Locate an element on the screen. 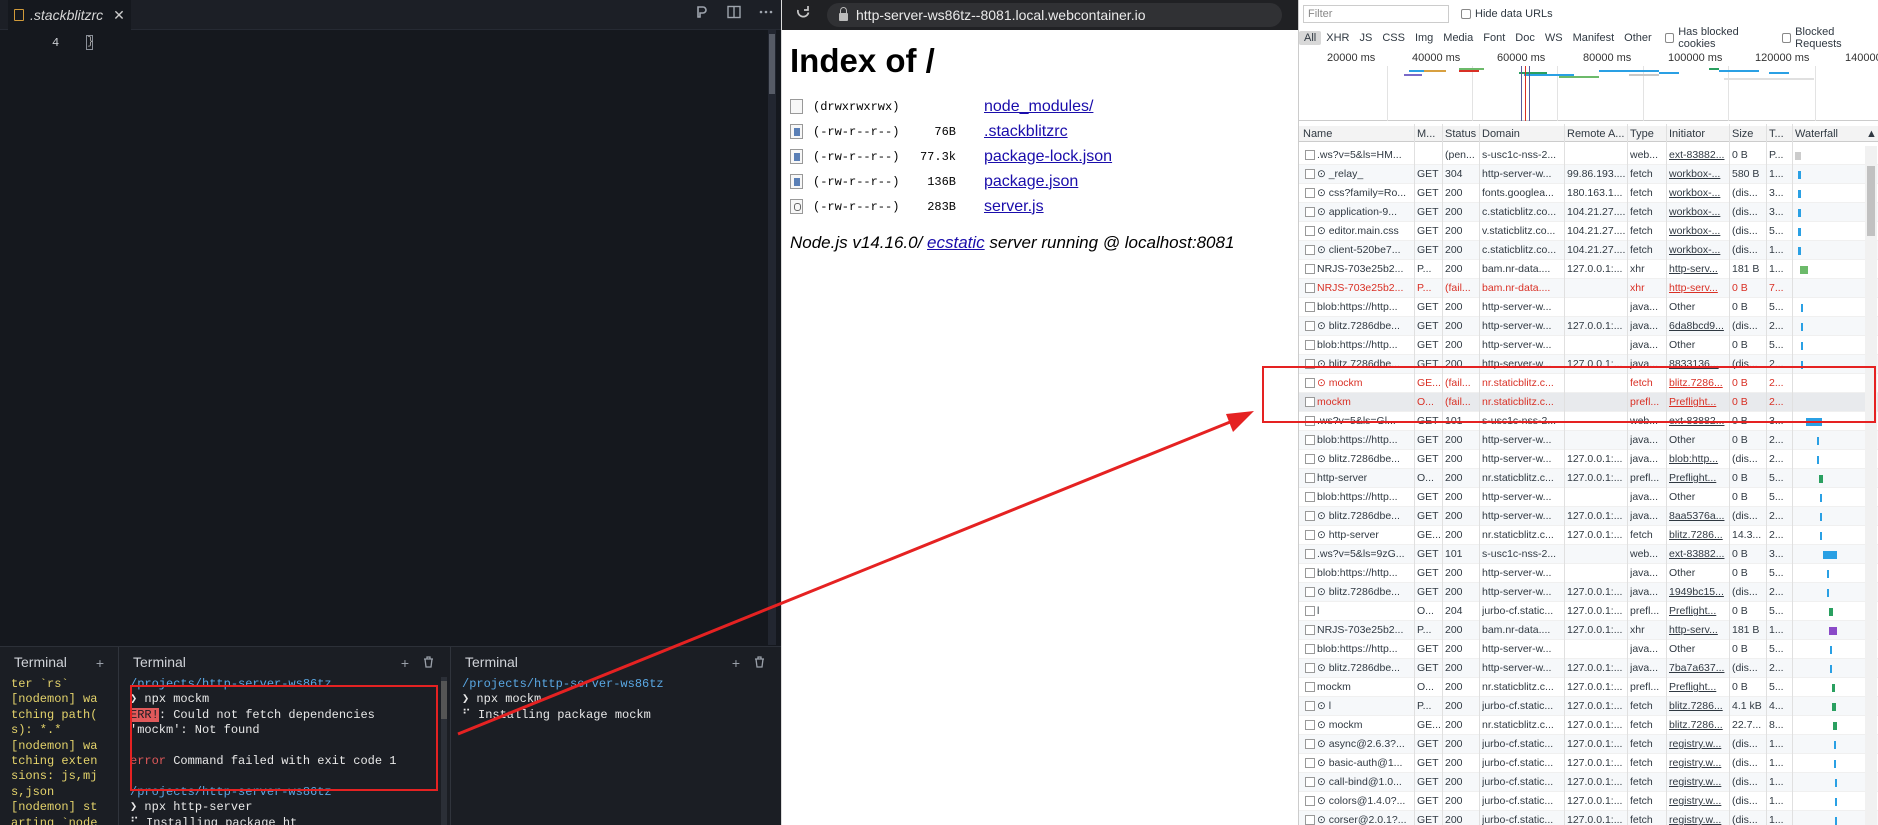  editor-tab-stackblitzrc: .stackblitzrc ✕ is located at coordinates (69, 15).